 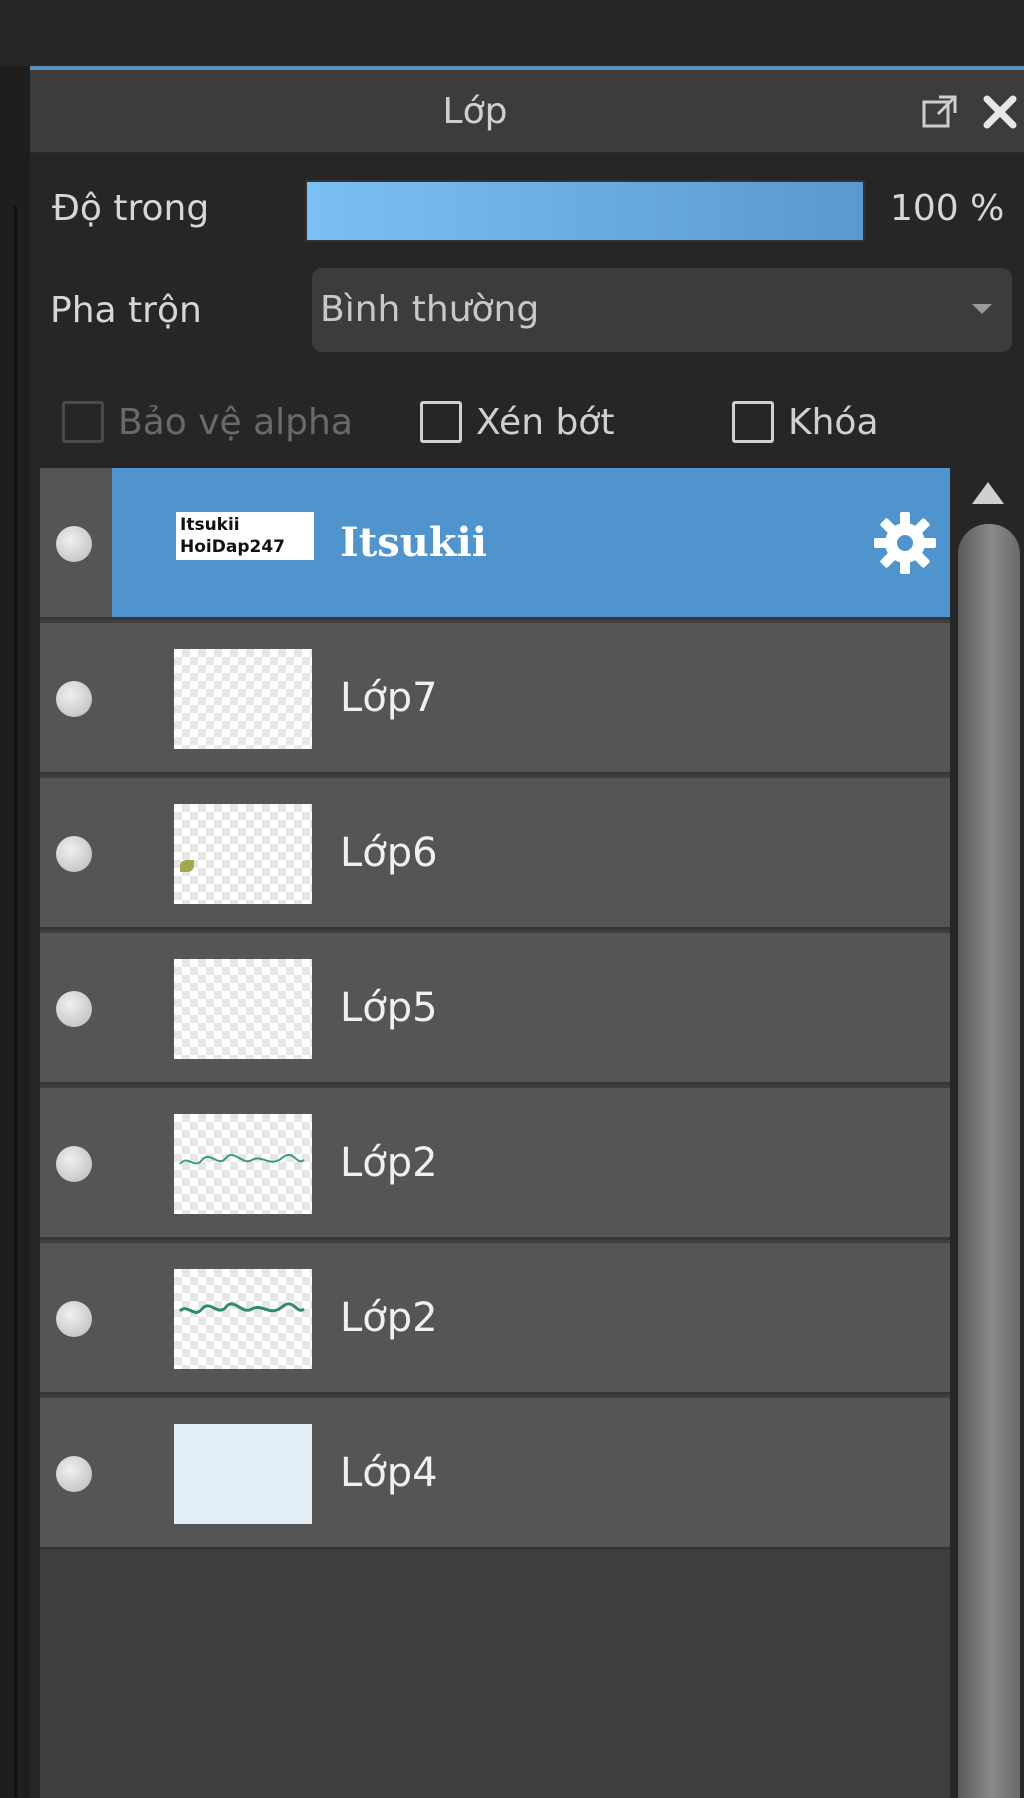 I want to click on layer-row: Lớp7, so click(x=495, y=699).